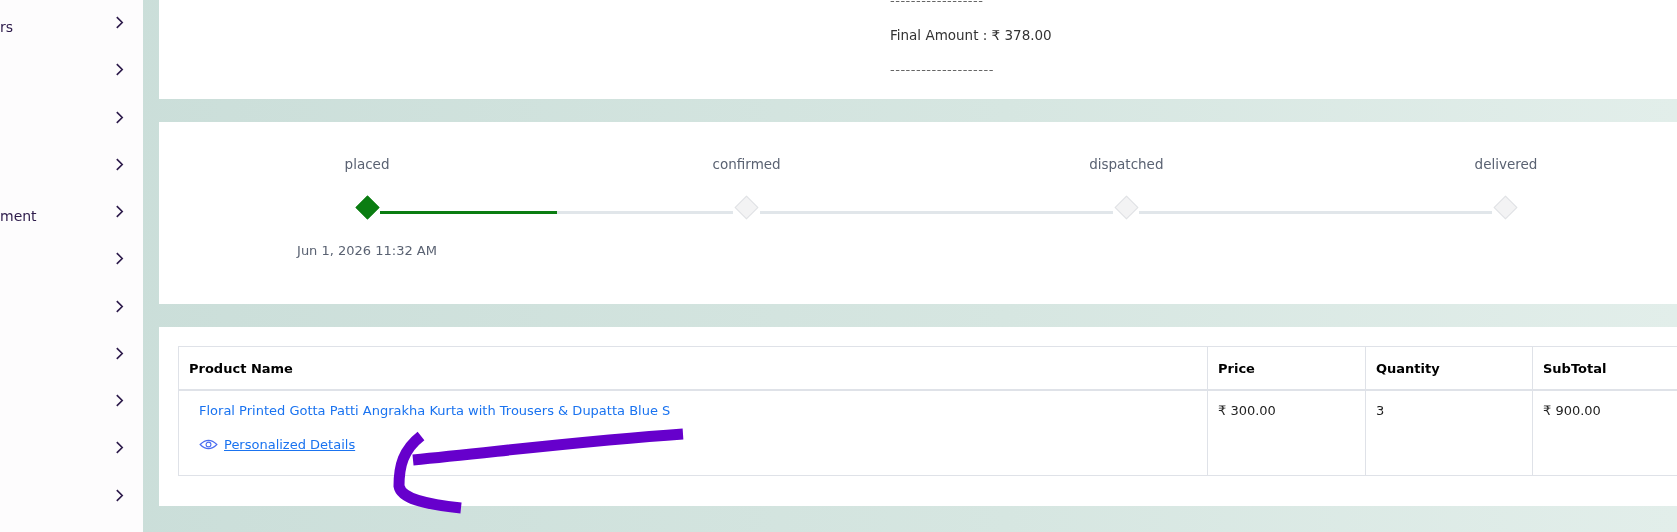 The image size is (1677, 532). I want to click on personalized-details-link: Personalized Details, so click(290, 444).